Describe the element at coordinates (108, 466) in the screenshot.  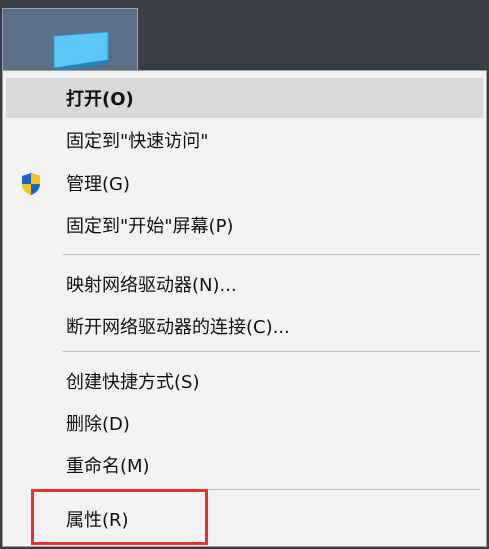
I see `menu-item-label: 重命名(M)` at that location.